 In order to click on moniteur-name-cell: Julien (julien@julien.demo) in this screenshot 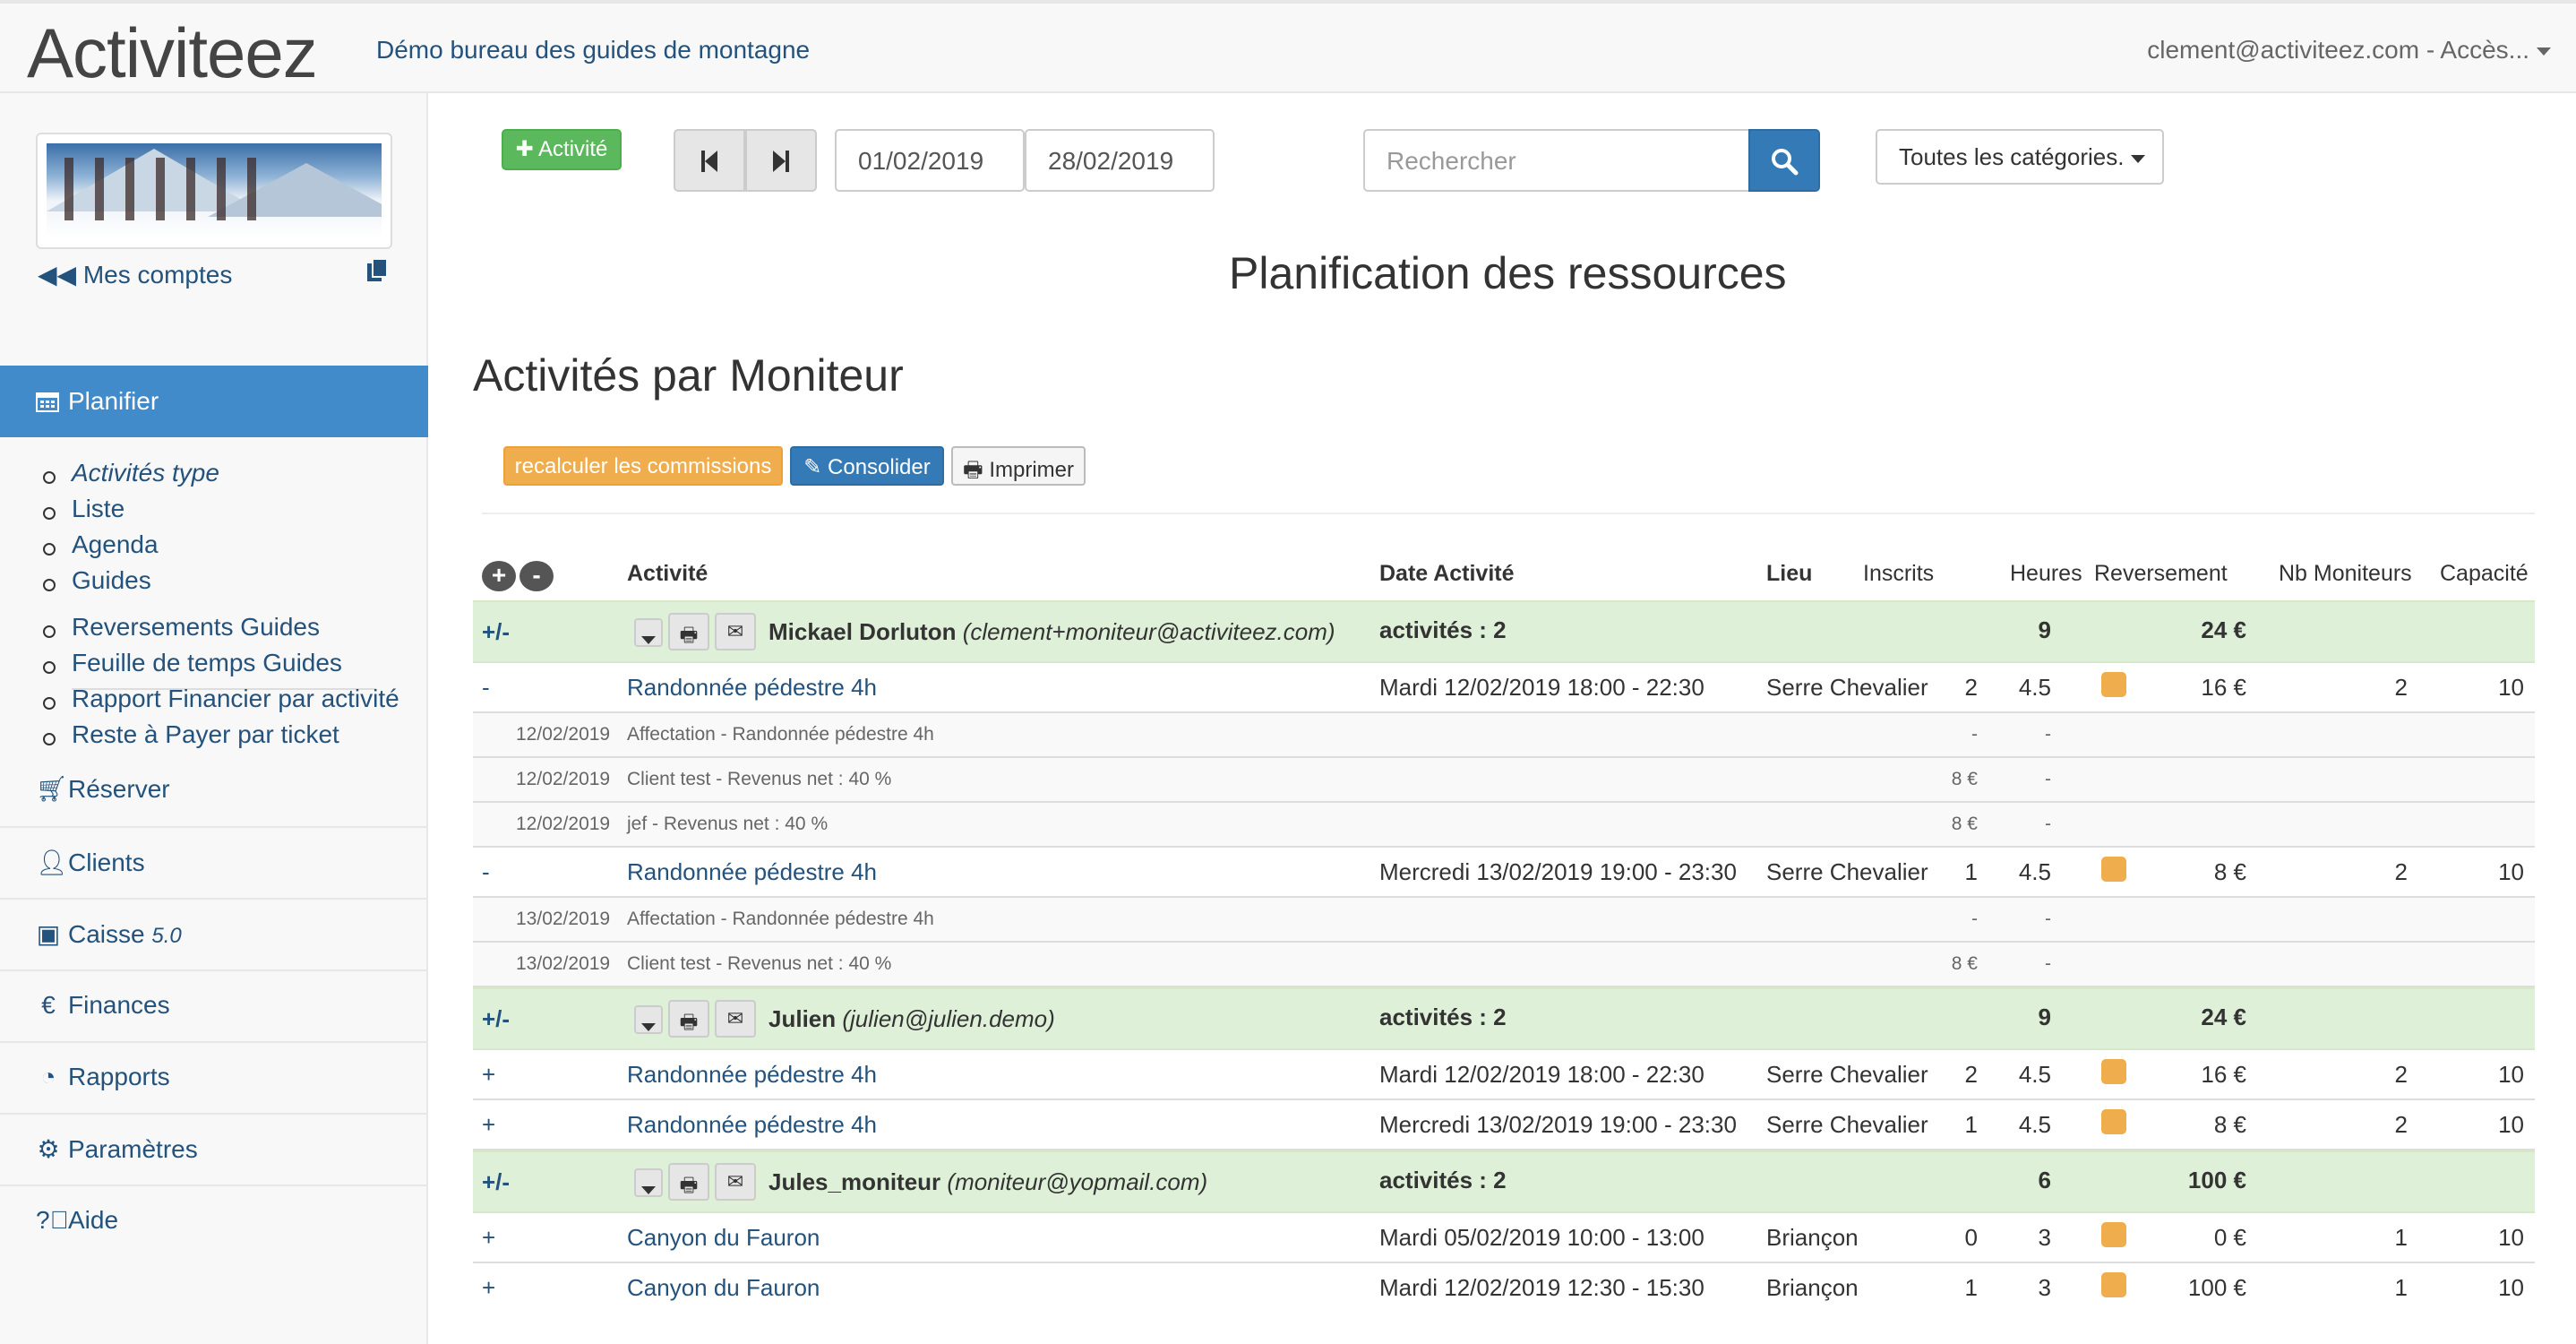, I will do `click(912, 1019)`.